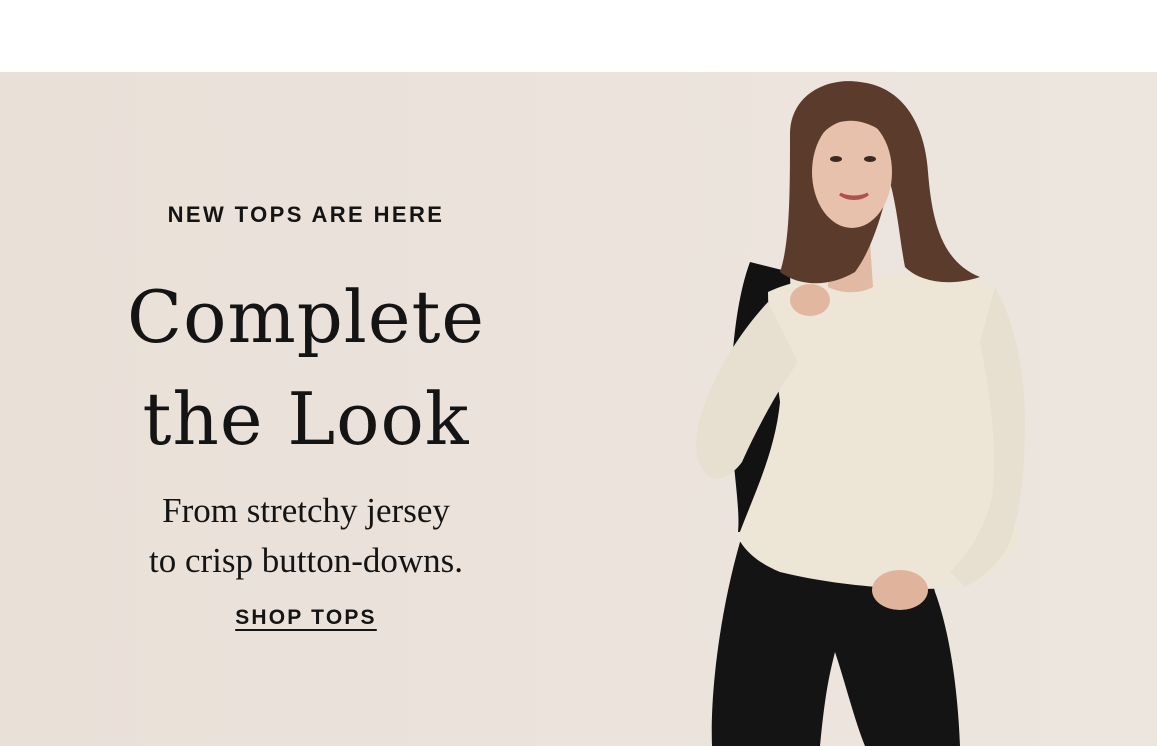  Describe the element at coordinates (306, 419) in the screenshot. I see `headline-line-2: the Look` at that location.